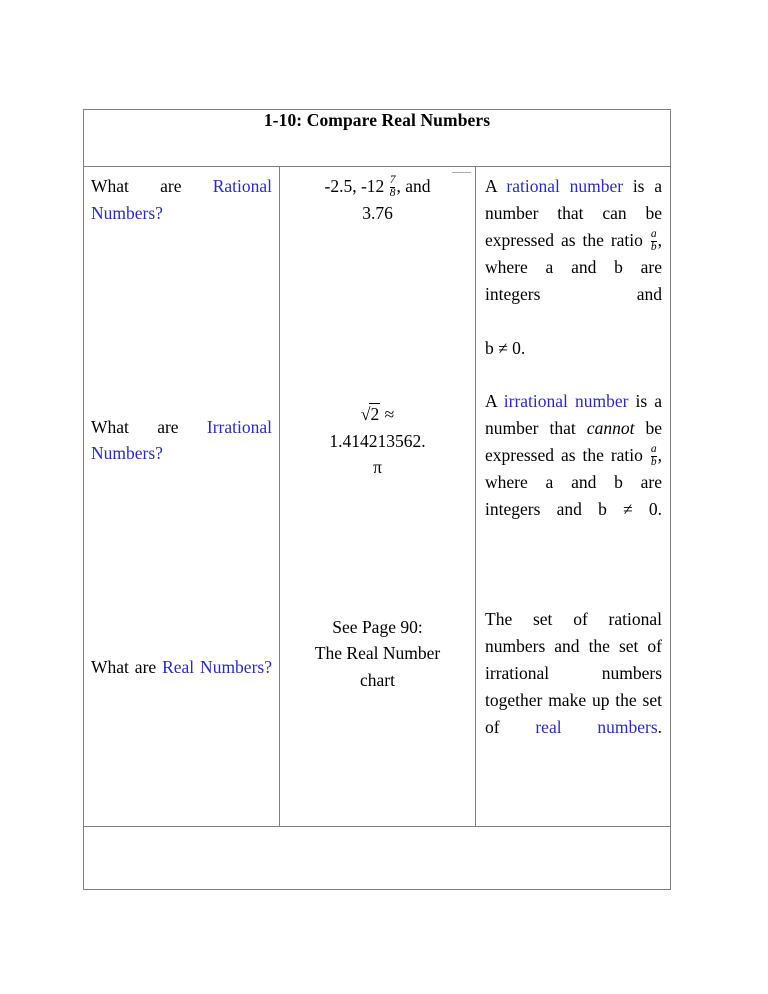 The width and height of the screenshot is (768, 994). Describe the element at coordinates (392, 192) in the screenshot. I see `fraction-denominator: 8` at that location.